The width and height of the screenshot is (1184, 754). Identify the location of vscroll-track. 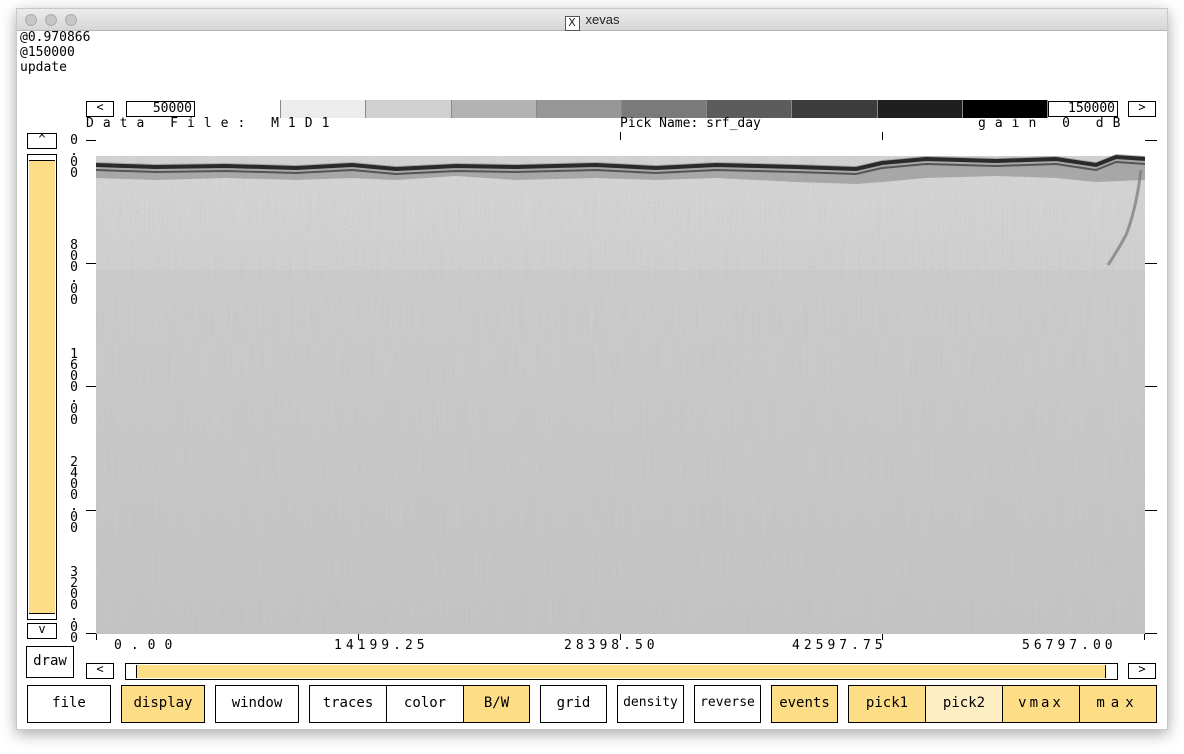
(42, 387).